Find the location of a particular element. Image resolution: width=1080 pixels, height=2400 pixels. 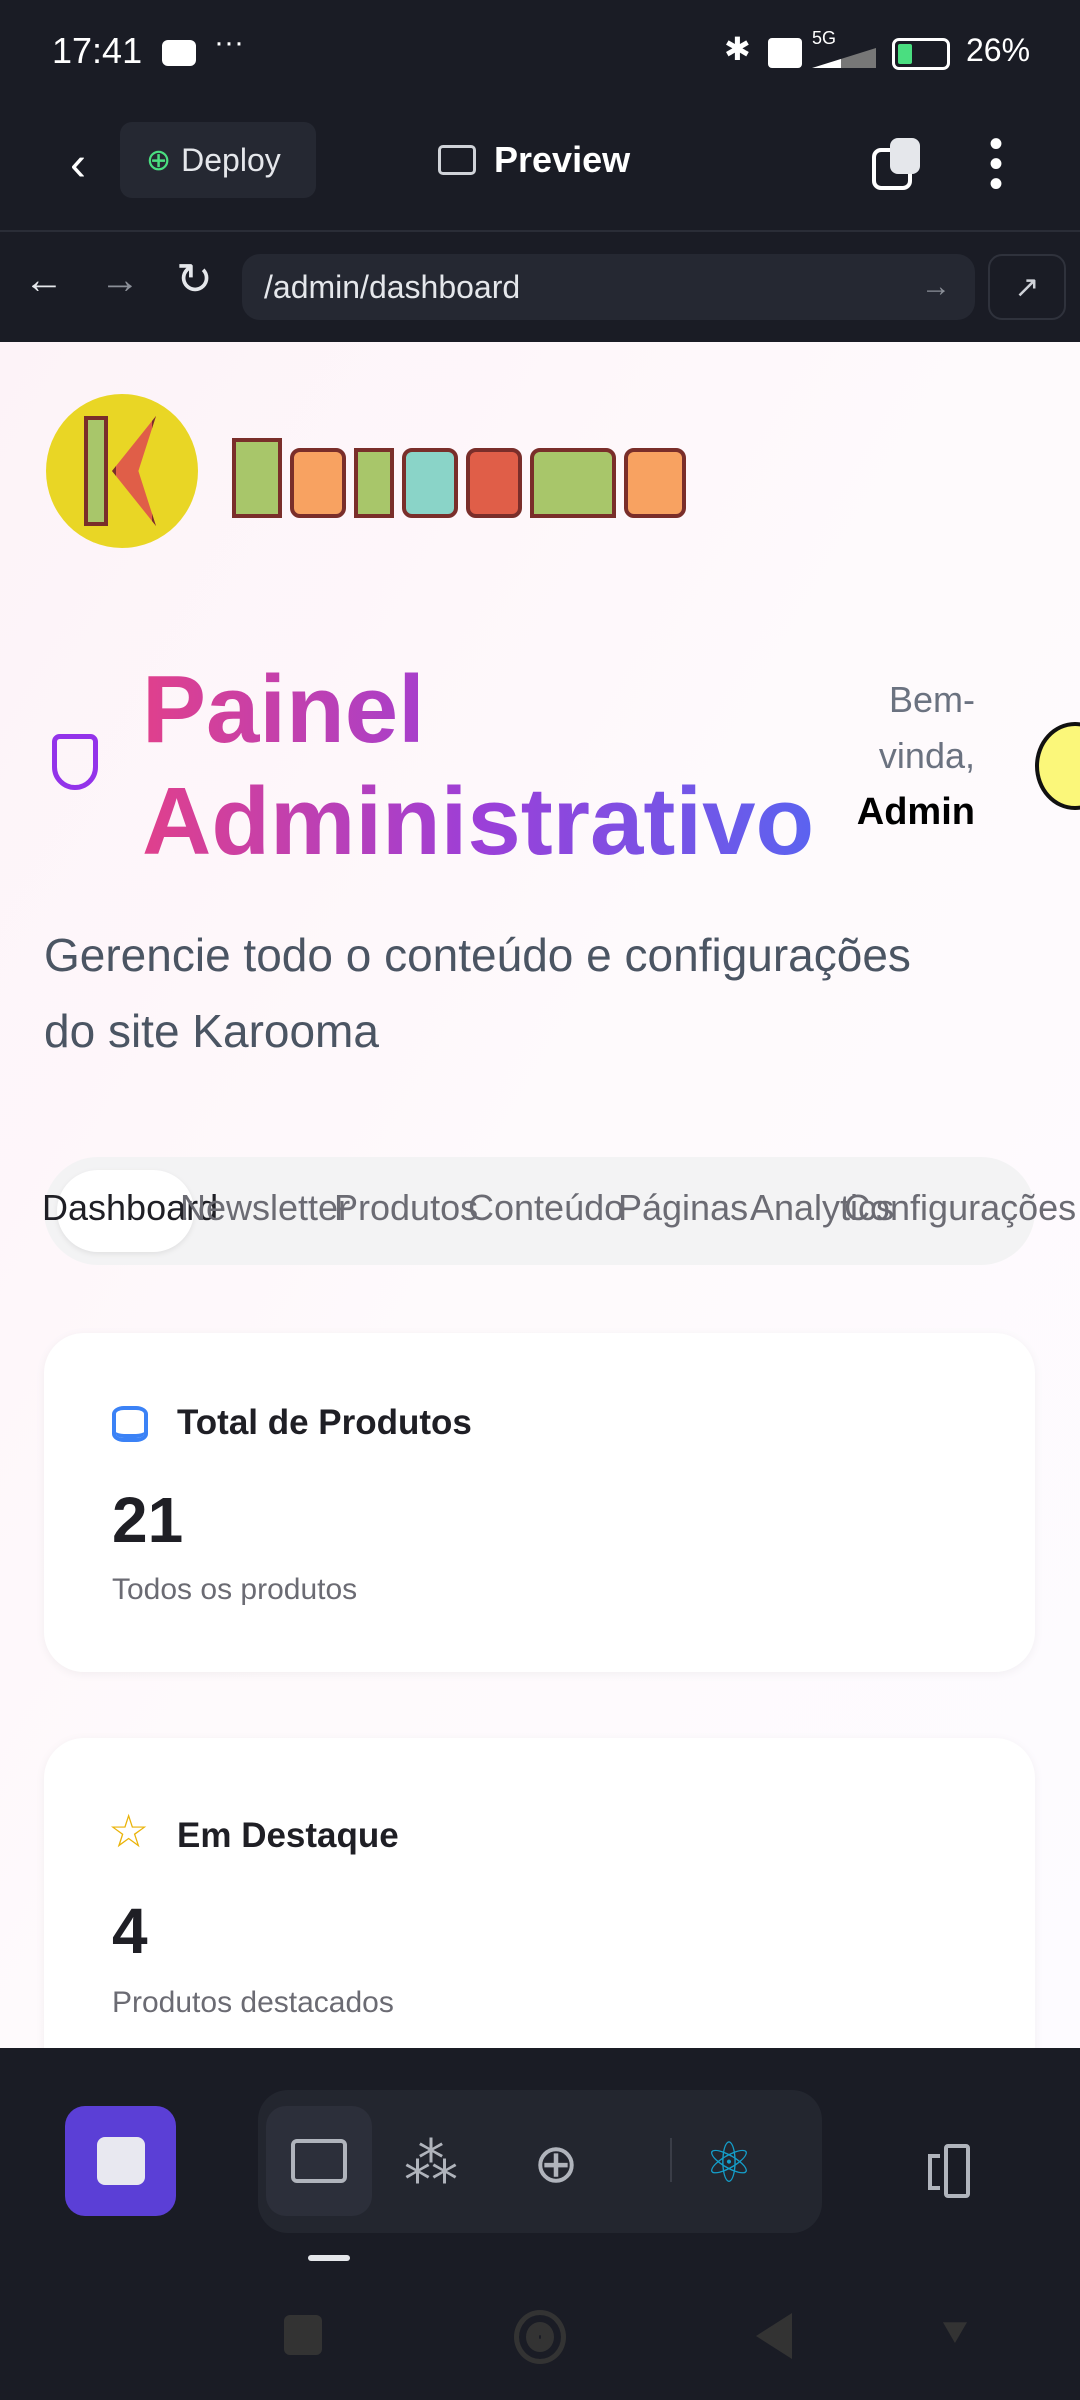

card-title: Em Destaque is located at coordinates (288, 1835).